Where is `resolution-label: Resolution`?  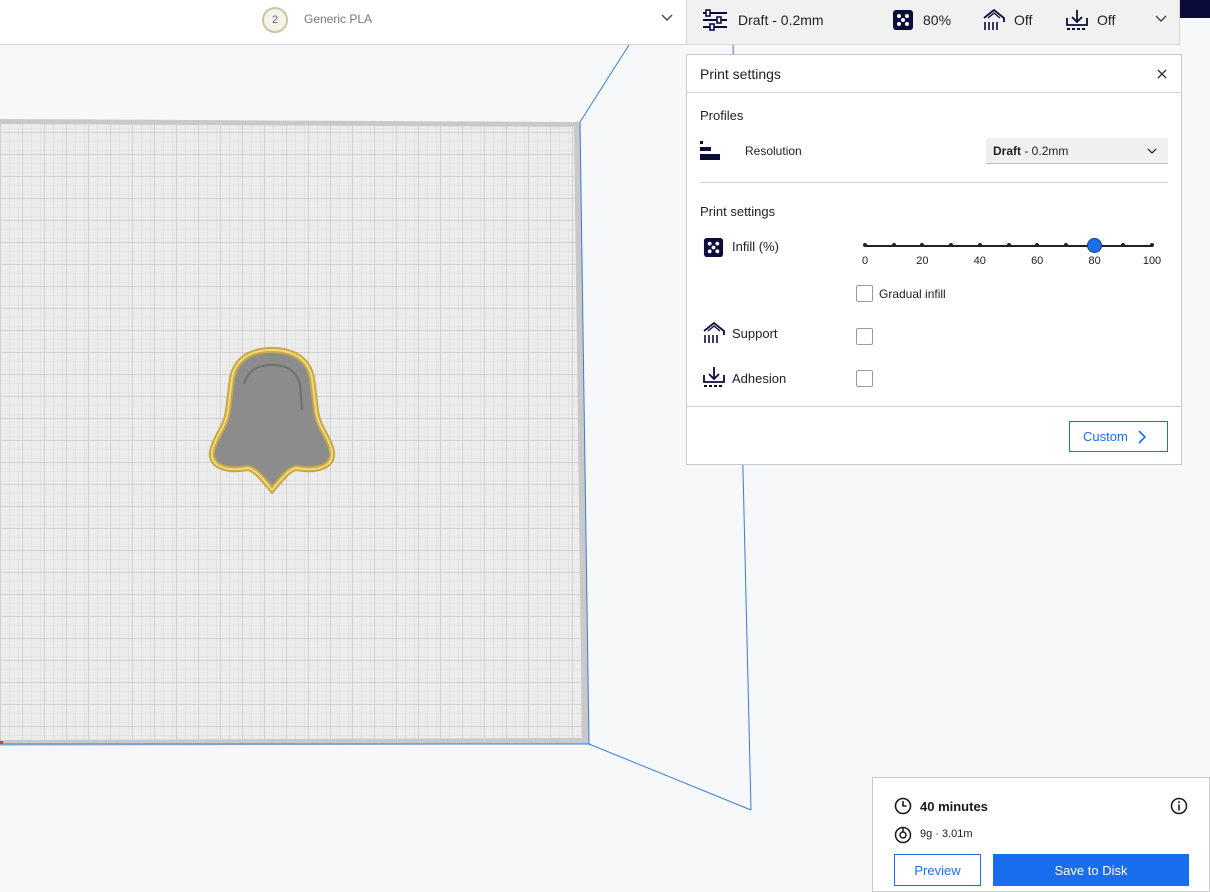 resolution-label: Resolution is located at coordinates (773, 151).